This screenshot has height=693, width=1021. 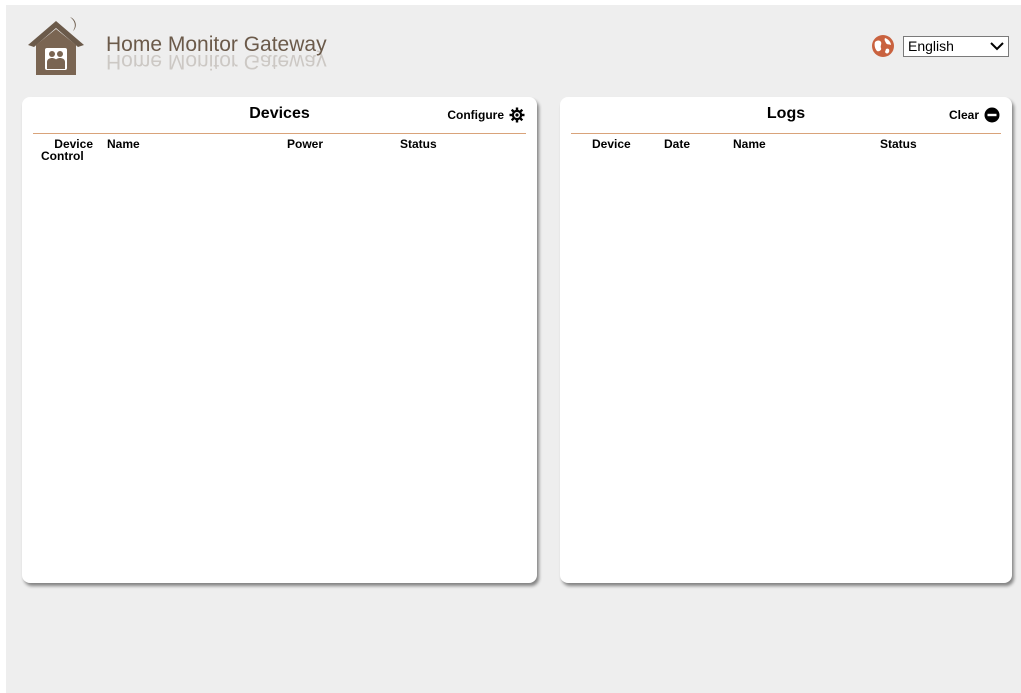 What do you see at coordinates (677, 144) in the screenshot?
I see `column-header-date: Date` at bounding box center [677, 144].